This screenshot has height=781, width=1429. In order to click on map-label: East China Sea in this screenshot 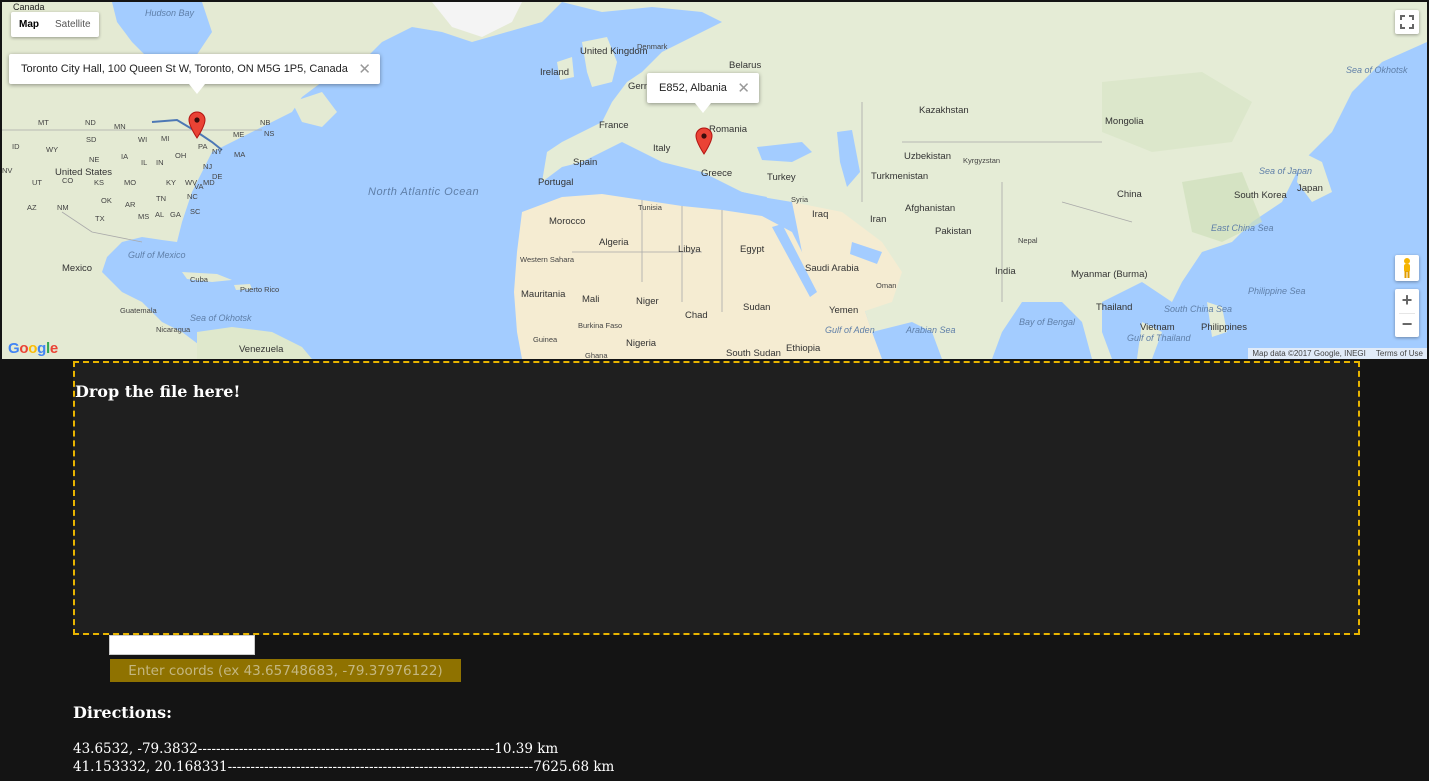, I will do `click(1242, 228)`.